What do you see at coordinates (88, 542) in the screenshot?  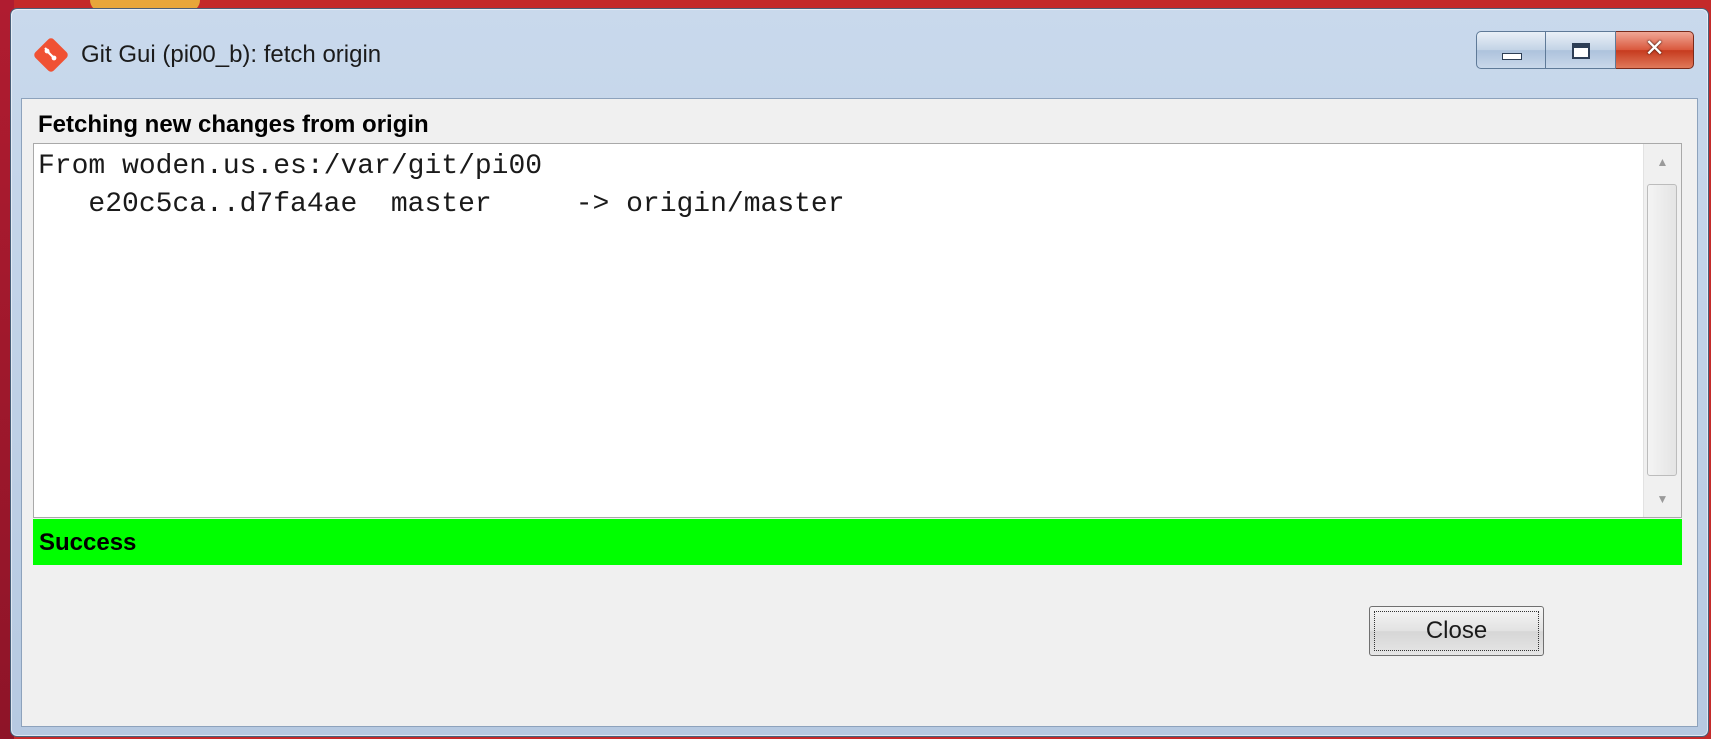 I see `status-text: Success` at bounding box center [88, 542].